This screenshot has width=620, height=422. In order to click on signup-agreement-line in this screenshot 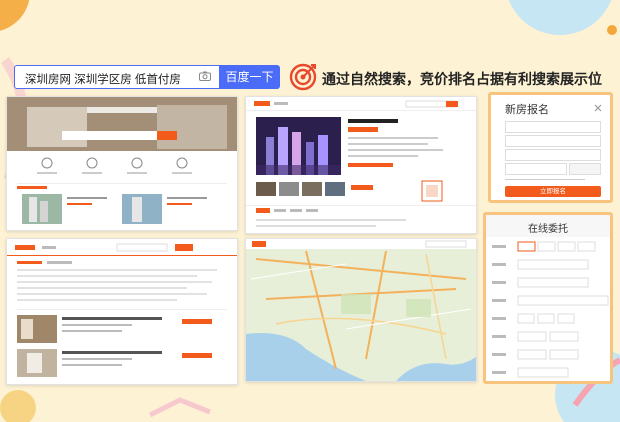, I will do `click(545, 179)`.